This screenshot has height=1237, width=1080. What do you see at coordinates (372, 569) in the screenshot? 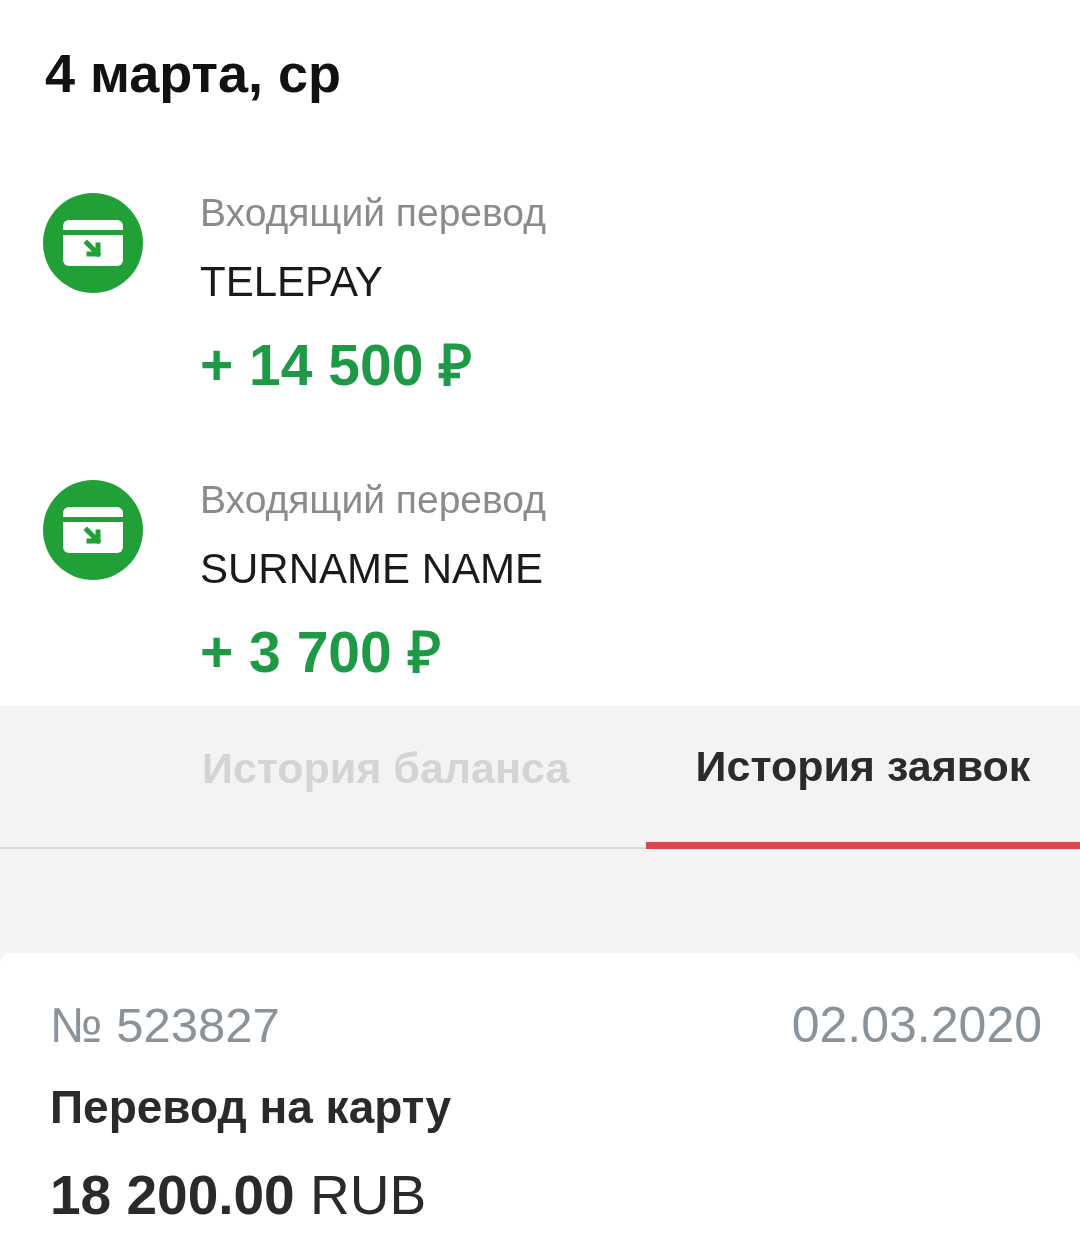
I see `counterparty-name: SURNAME NAME` at bounding box center [372, 569].